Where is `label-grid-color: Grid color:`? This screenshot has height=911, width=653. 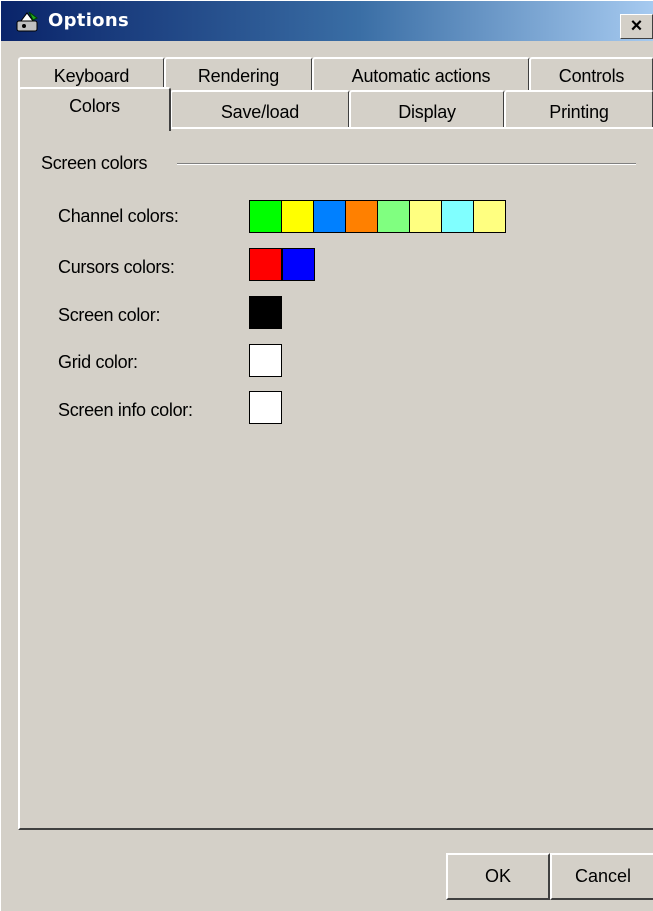
label-grid-color: Grid color: is located at coordinates (98, 362).